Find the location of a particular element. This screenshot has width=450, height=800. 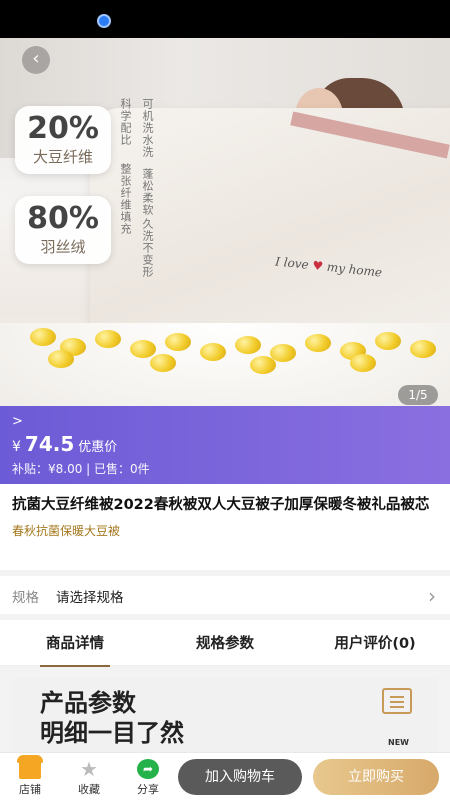

badge-label: 羽丝绒 is located at coordinates (63, 247).